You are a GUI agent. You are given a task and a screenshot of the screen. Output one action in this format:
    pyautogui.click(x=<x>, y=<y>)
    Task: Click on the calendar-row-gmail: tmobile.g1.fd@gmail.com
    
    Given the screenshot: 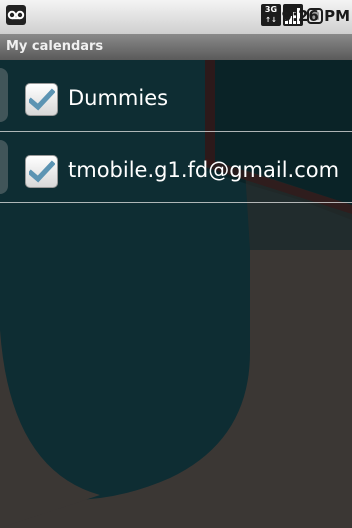 What is the action you would take?
    pyautogui.click(x=176, y=167)
    